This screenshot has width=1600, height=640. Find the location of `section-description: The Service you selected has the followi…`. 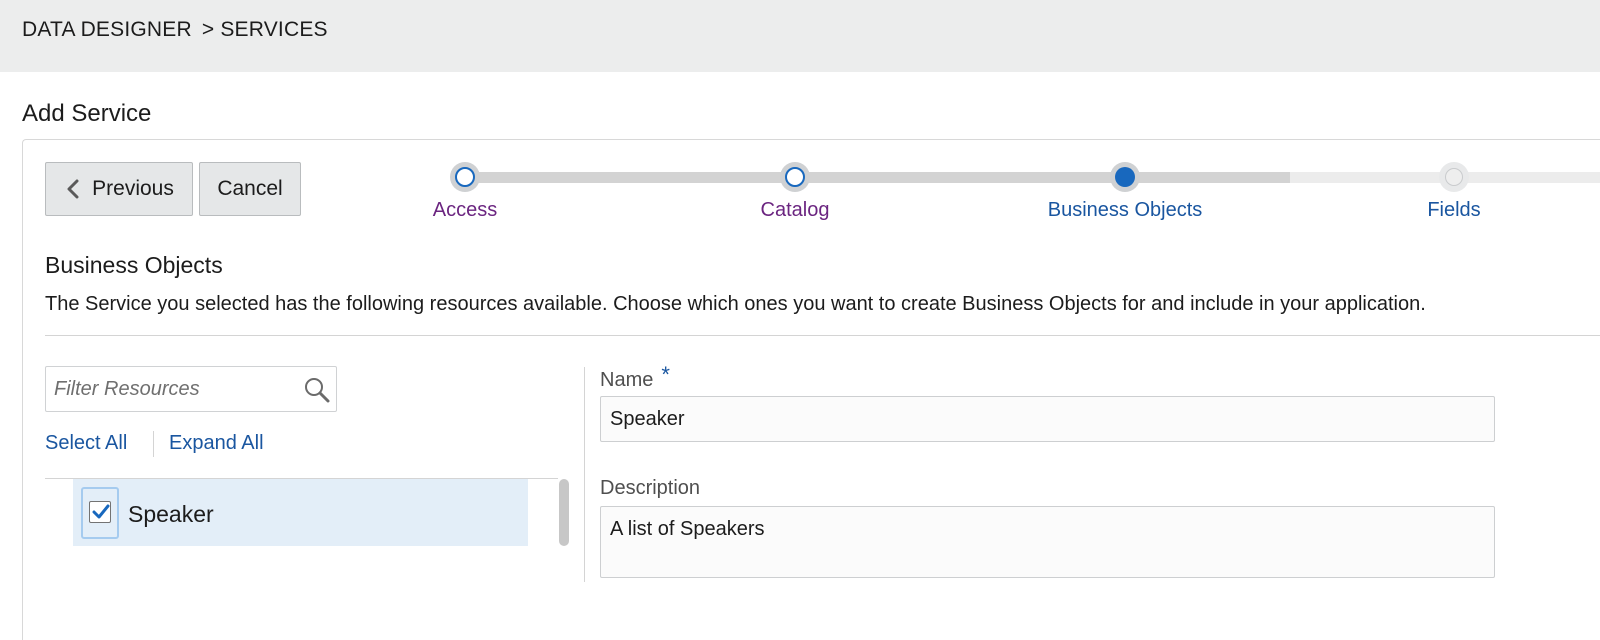

section-description: The Service you selected has the followi… is located at coordinates (735, 304).